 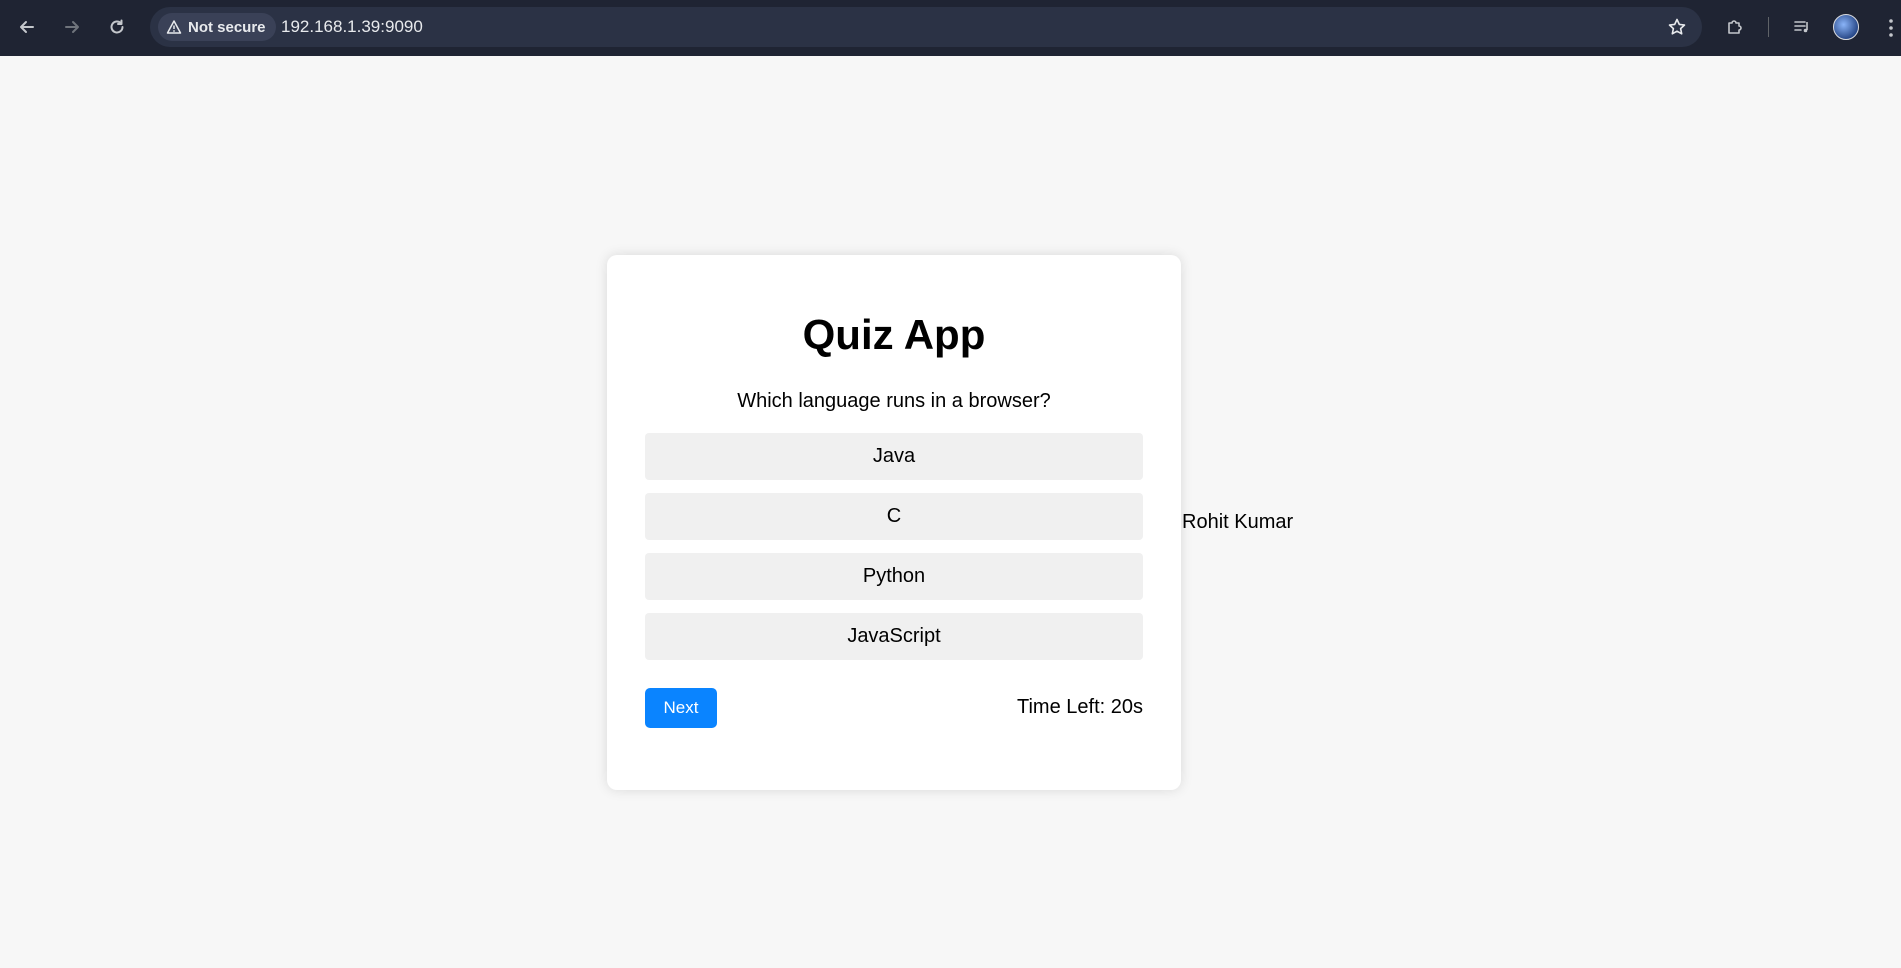 I want to click on star-icon, so click(x=1677, y=26).